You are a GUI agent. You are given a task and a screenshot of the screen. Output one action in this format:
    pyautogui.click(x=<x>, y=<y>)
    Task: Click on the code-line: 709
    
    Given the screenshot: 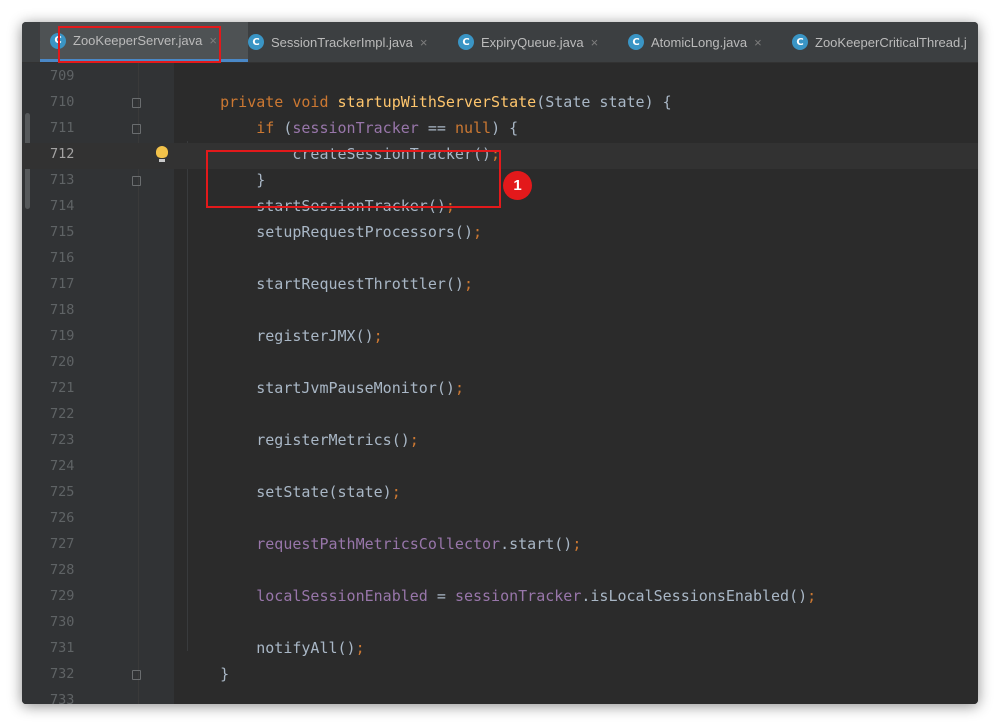 What is the action you would take?
    pyautogui.click(x=500, y=78)
    